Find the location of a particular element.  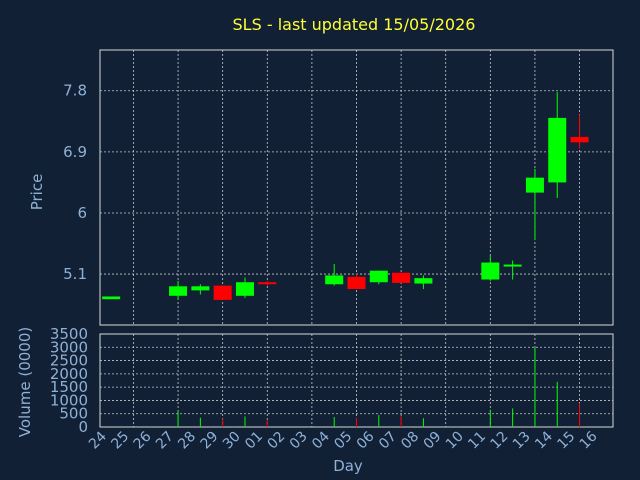

x-axis-label: Day is located at coordinates (348, 466).